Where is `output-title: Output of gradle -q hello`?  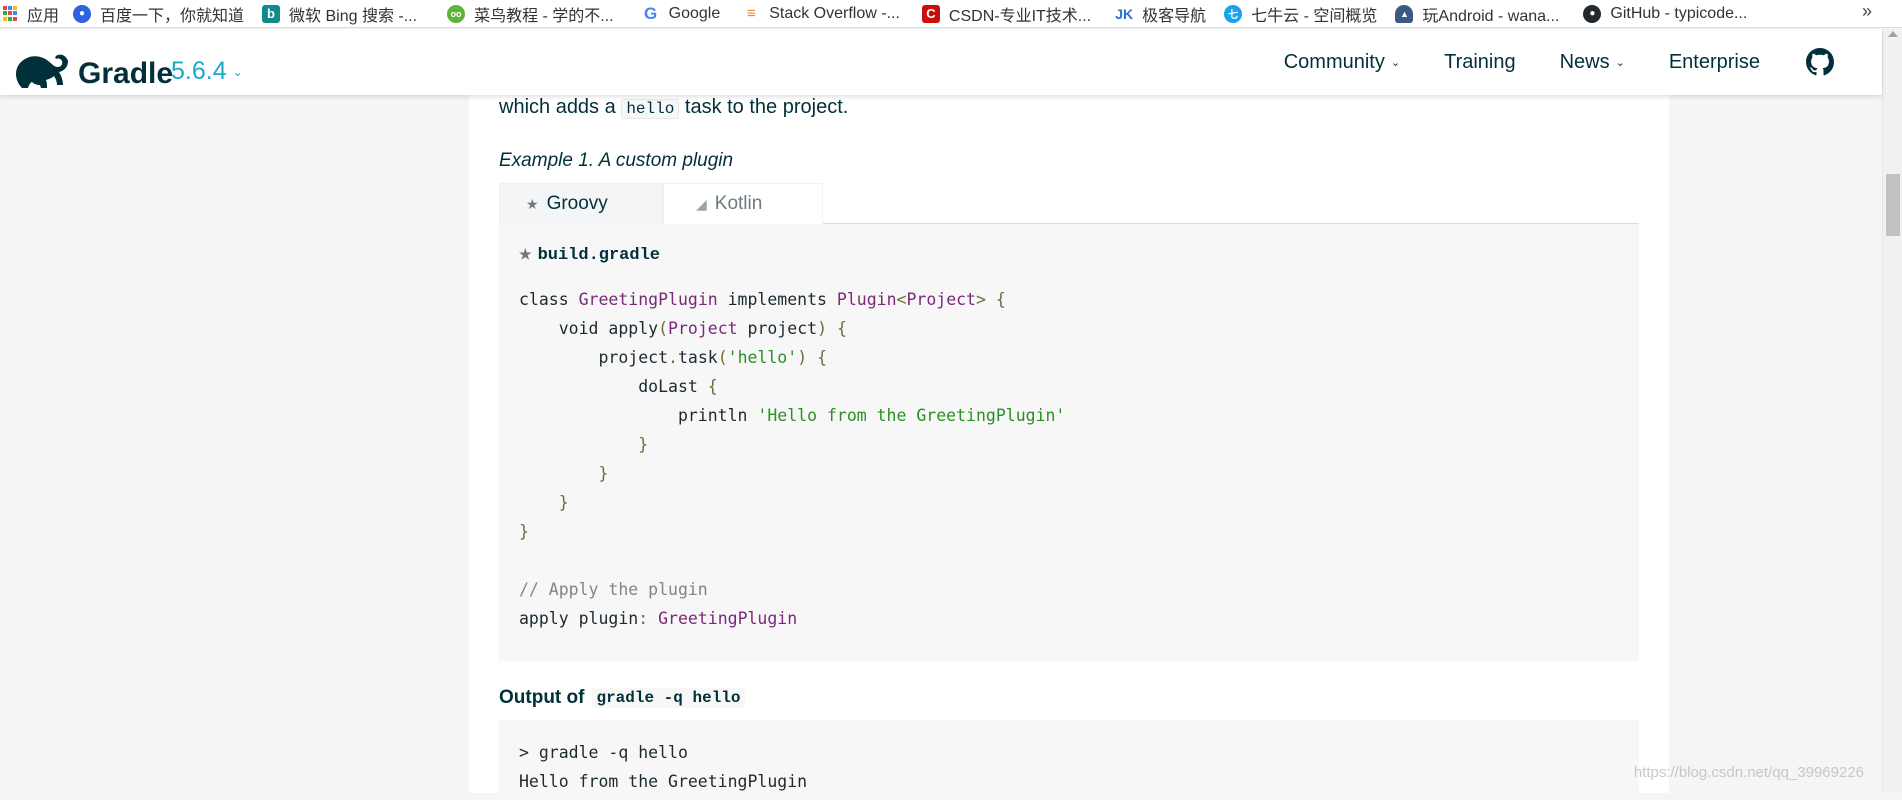 output-title: Output of gradle -q hello is located at coordinates (622, 698).